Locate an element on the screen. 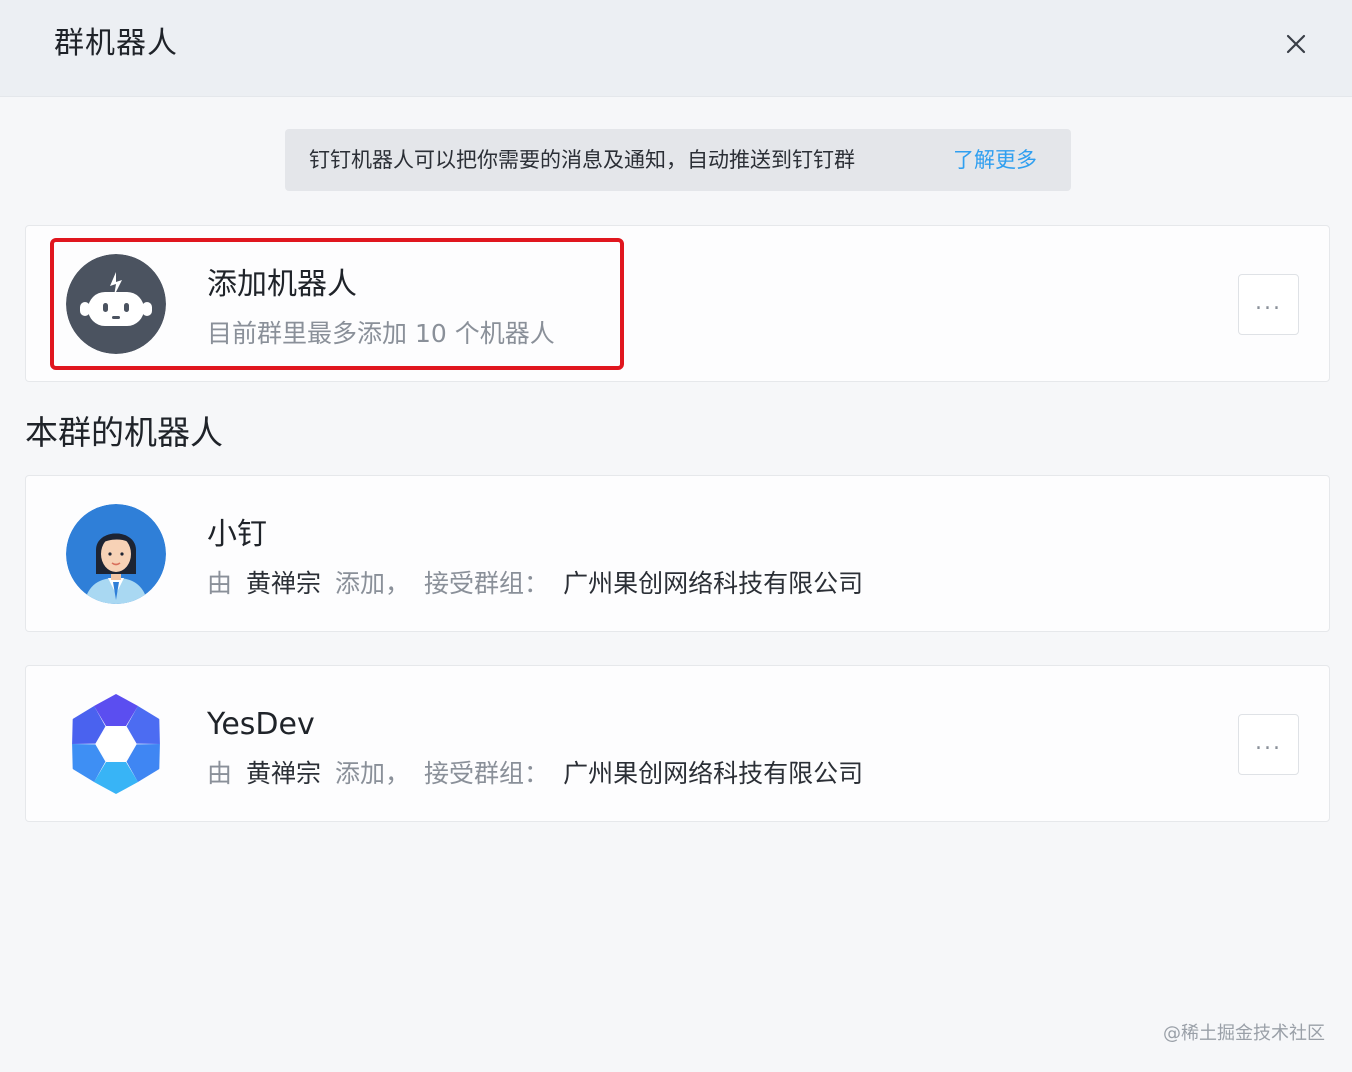 Image resolution: width=1352 pixels, height=1072 pixels. watermark: @稀土掘金技术社区 is located at coordinates (1244, 1033).